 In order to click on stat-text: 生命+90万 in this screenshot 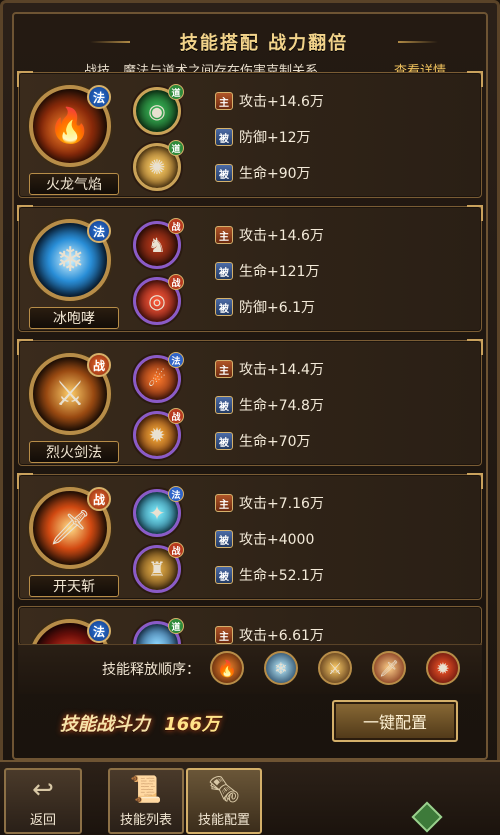, I will do `click(275, 174)`.